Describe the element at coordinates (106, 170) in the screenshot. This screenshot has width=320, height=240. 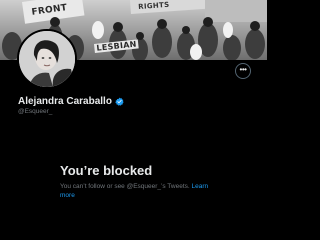
I see `blocked-title: You’re blocked` at that location.